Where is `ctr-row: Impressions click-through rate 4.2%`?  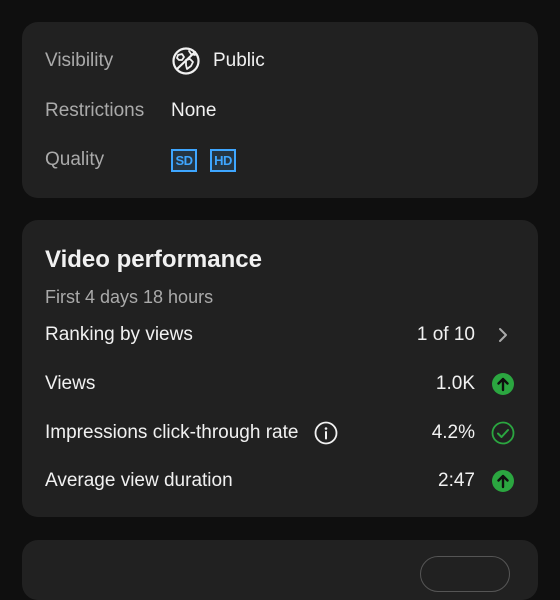
ctr-row: Impressions click-through rate 4.2% is located at coordinates (280, 433).